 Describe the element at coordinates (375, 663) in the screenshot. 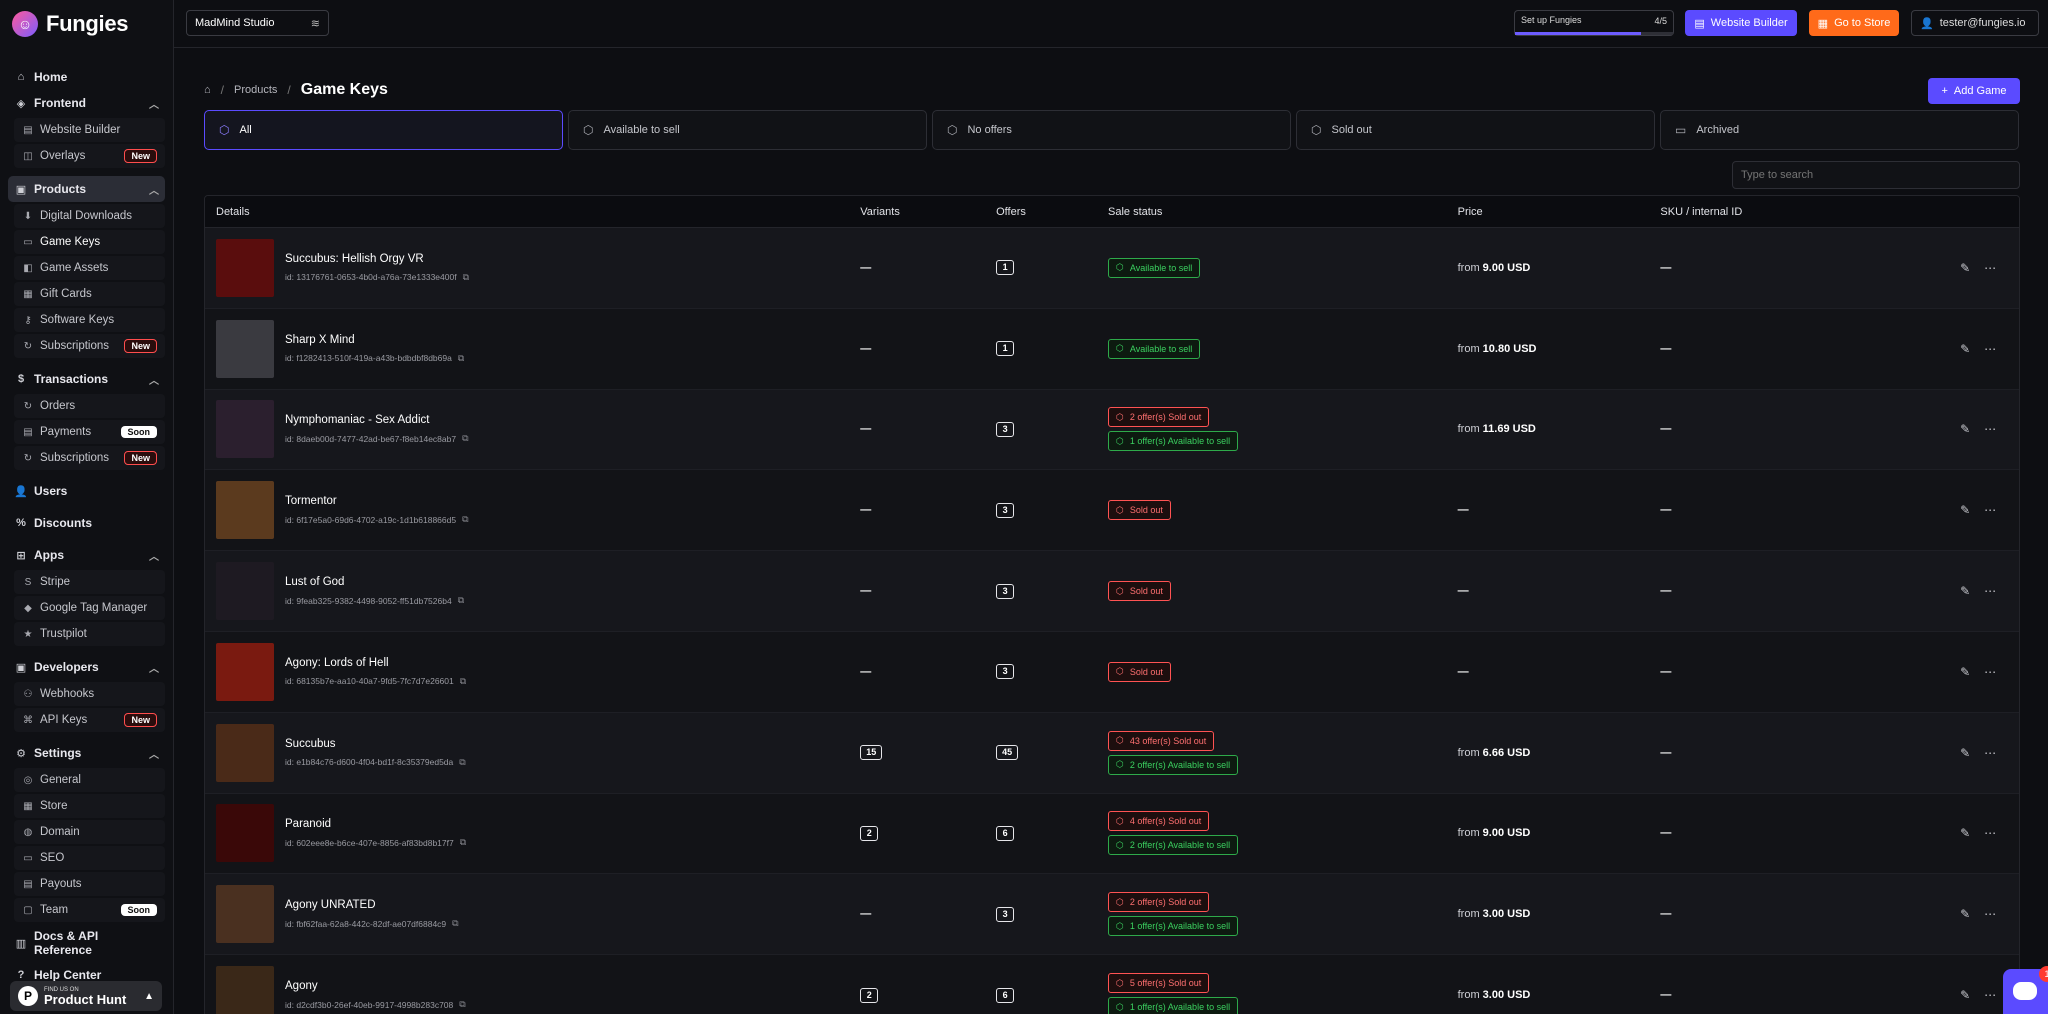

I see `game-title: Agony: Lords of Hell` at that location.